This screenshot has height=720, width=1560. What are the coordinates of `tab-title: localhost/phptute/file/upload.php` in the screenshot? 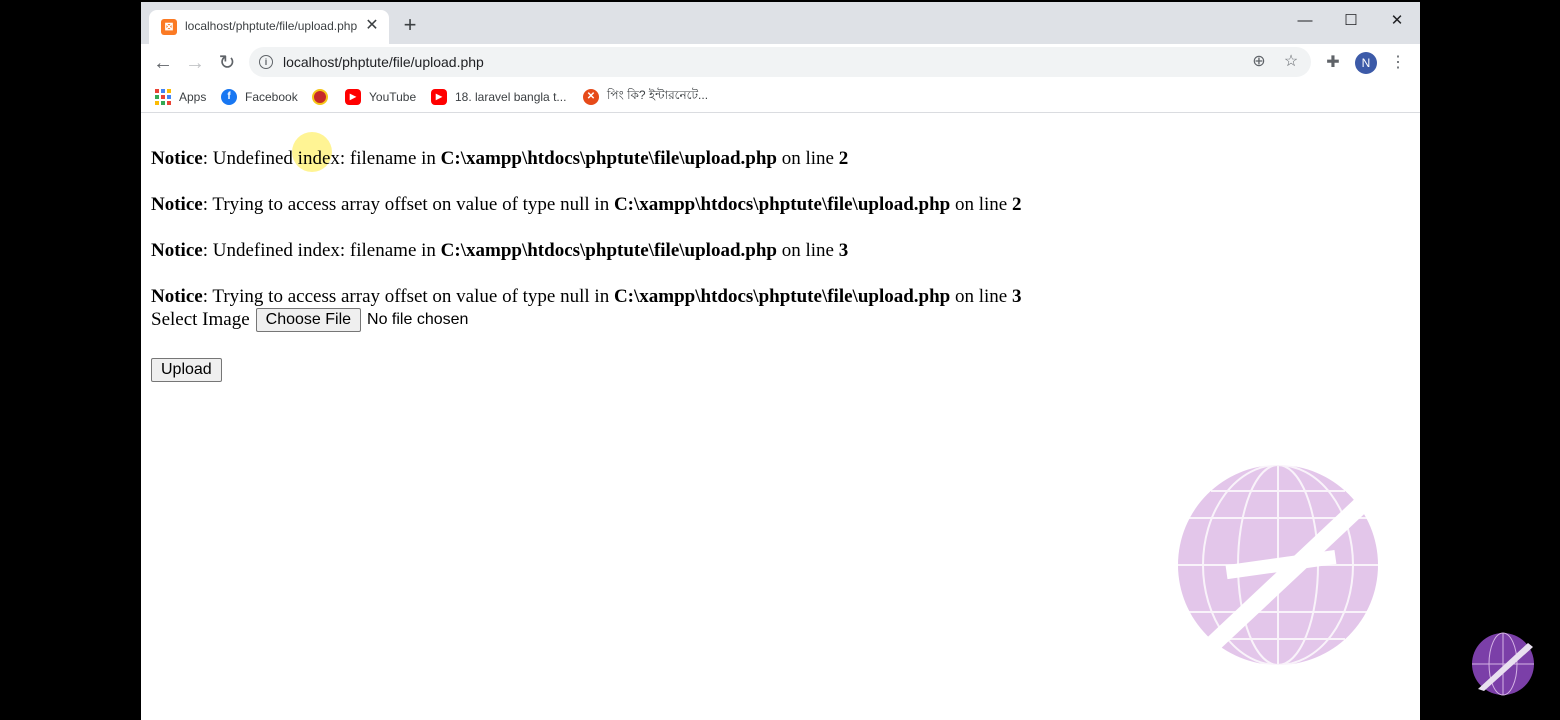 It's located at (271, 26).